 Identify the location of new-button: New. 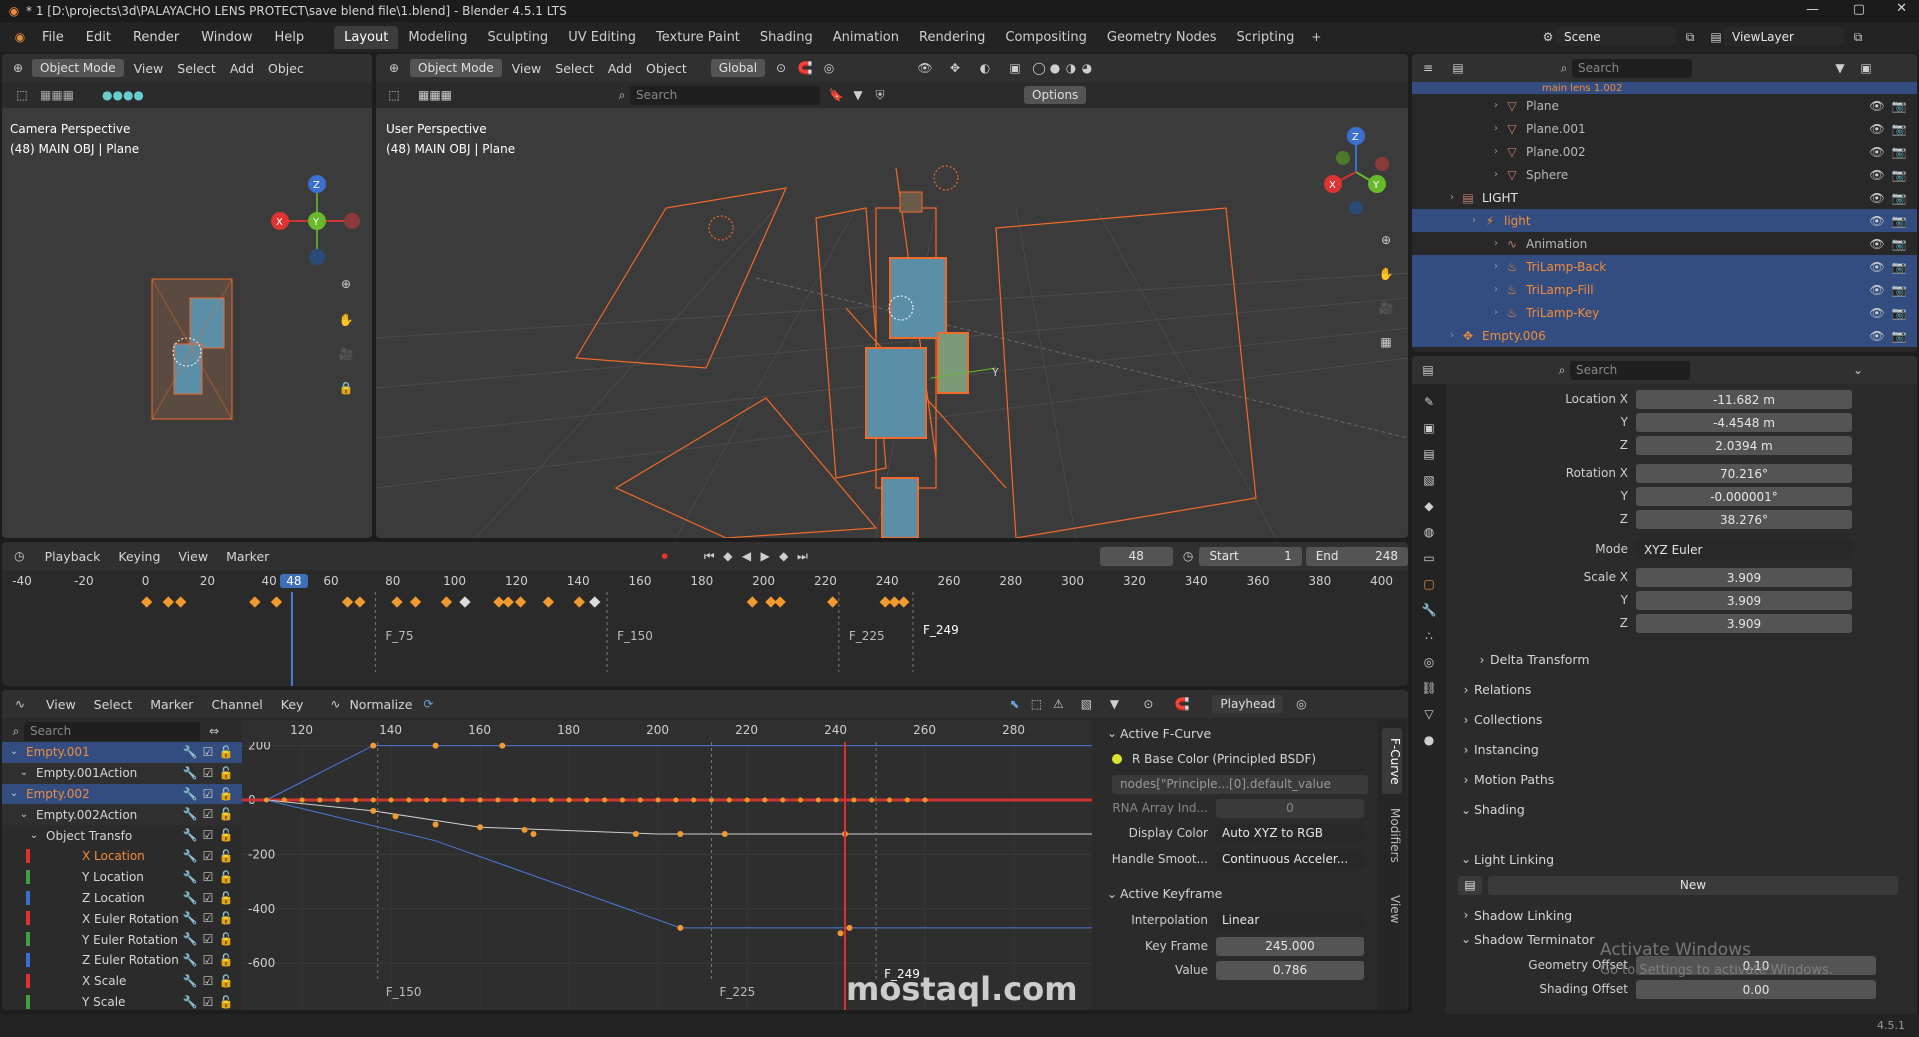
(1693, 885).